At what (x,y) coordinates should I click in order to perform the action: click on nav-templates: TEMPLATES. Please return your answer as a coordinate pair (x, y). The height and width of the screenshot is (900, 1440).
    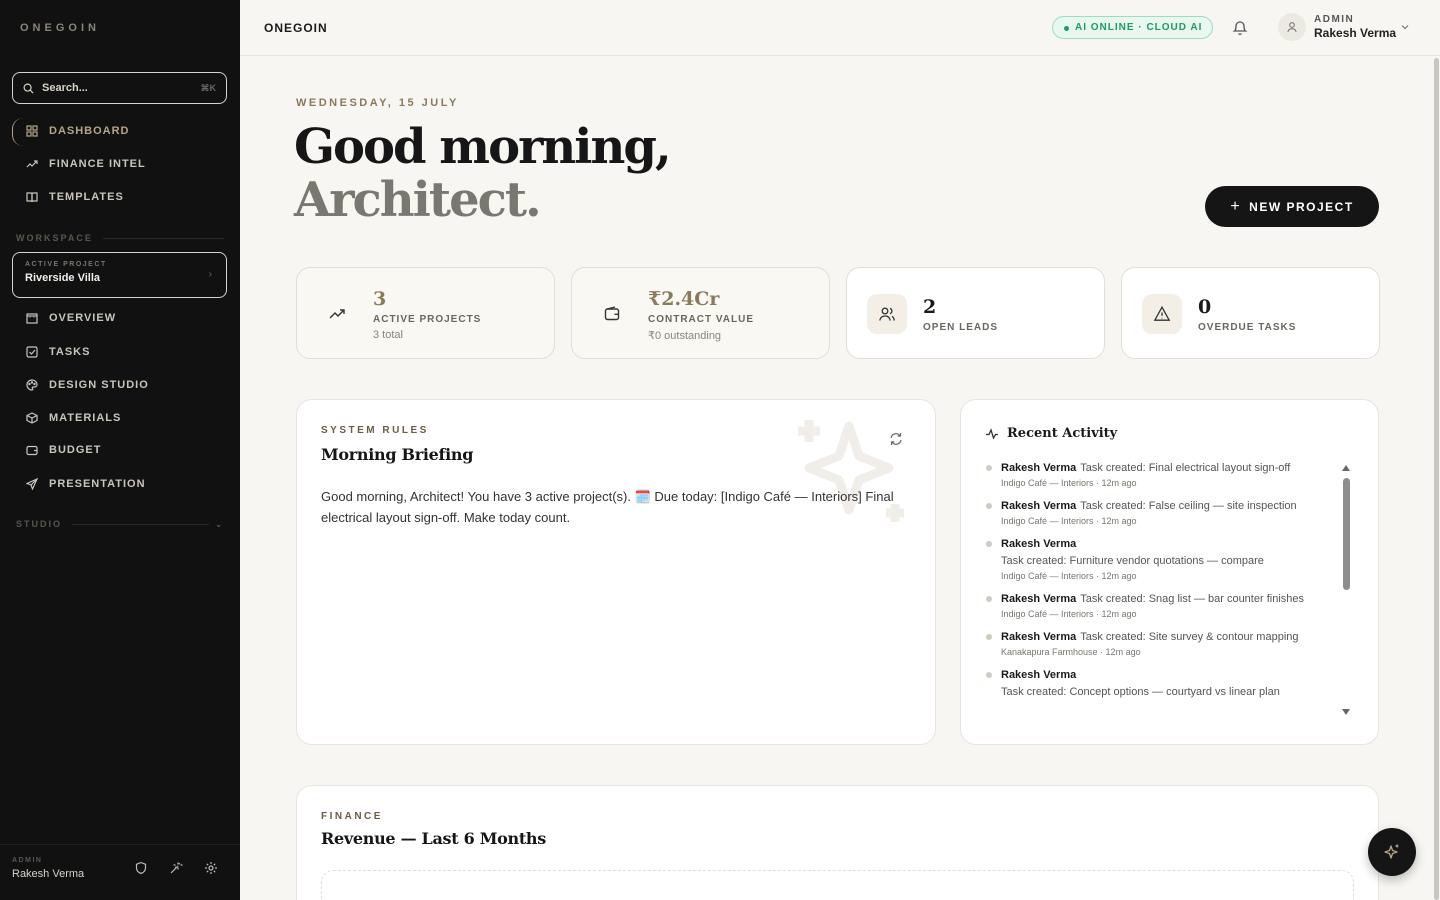
    Looking at the image, I should click on (120, 197).